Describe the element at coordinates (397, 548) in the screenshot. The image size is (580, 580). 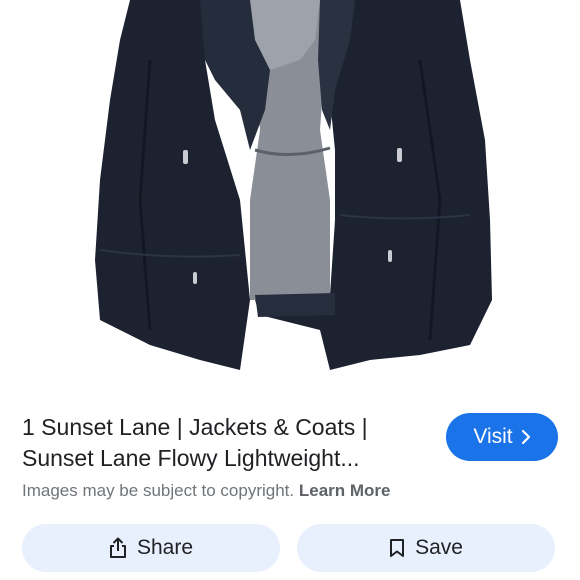
I see `bookmark-icon` at that location.